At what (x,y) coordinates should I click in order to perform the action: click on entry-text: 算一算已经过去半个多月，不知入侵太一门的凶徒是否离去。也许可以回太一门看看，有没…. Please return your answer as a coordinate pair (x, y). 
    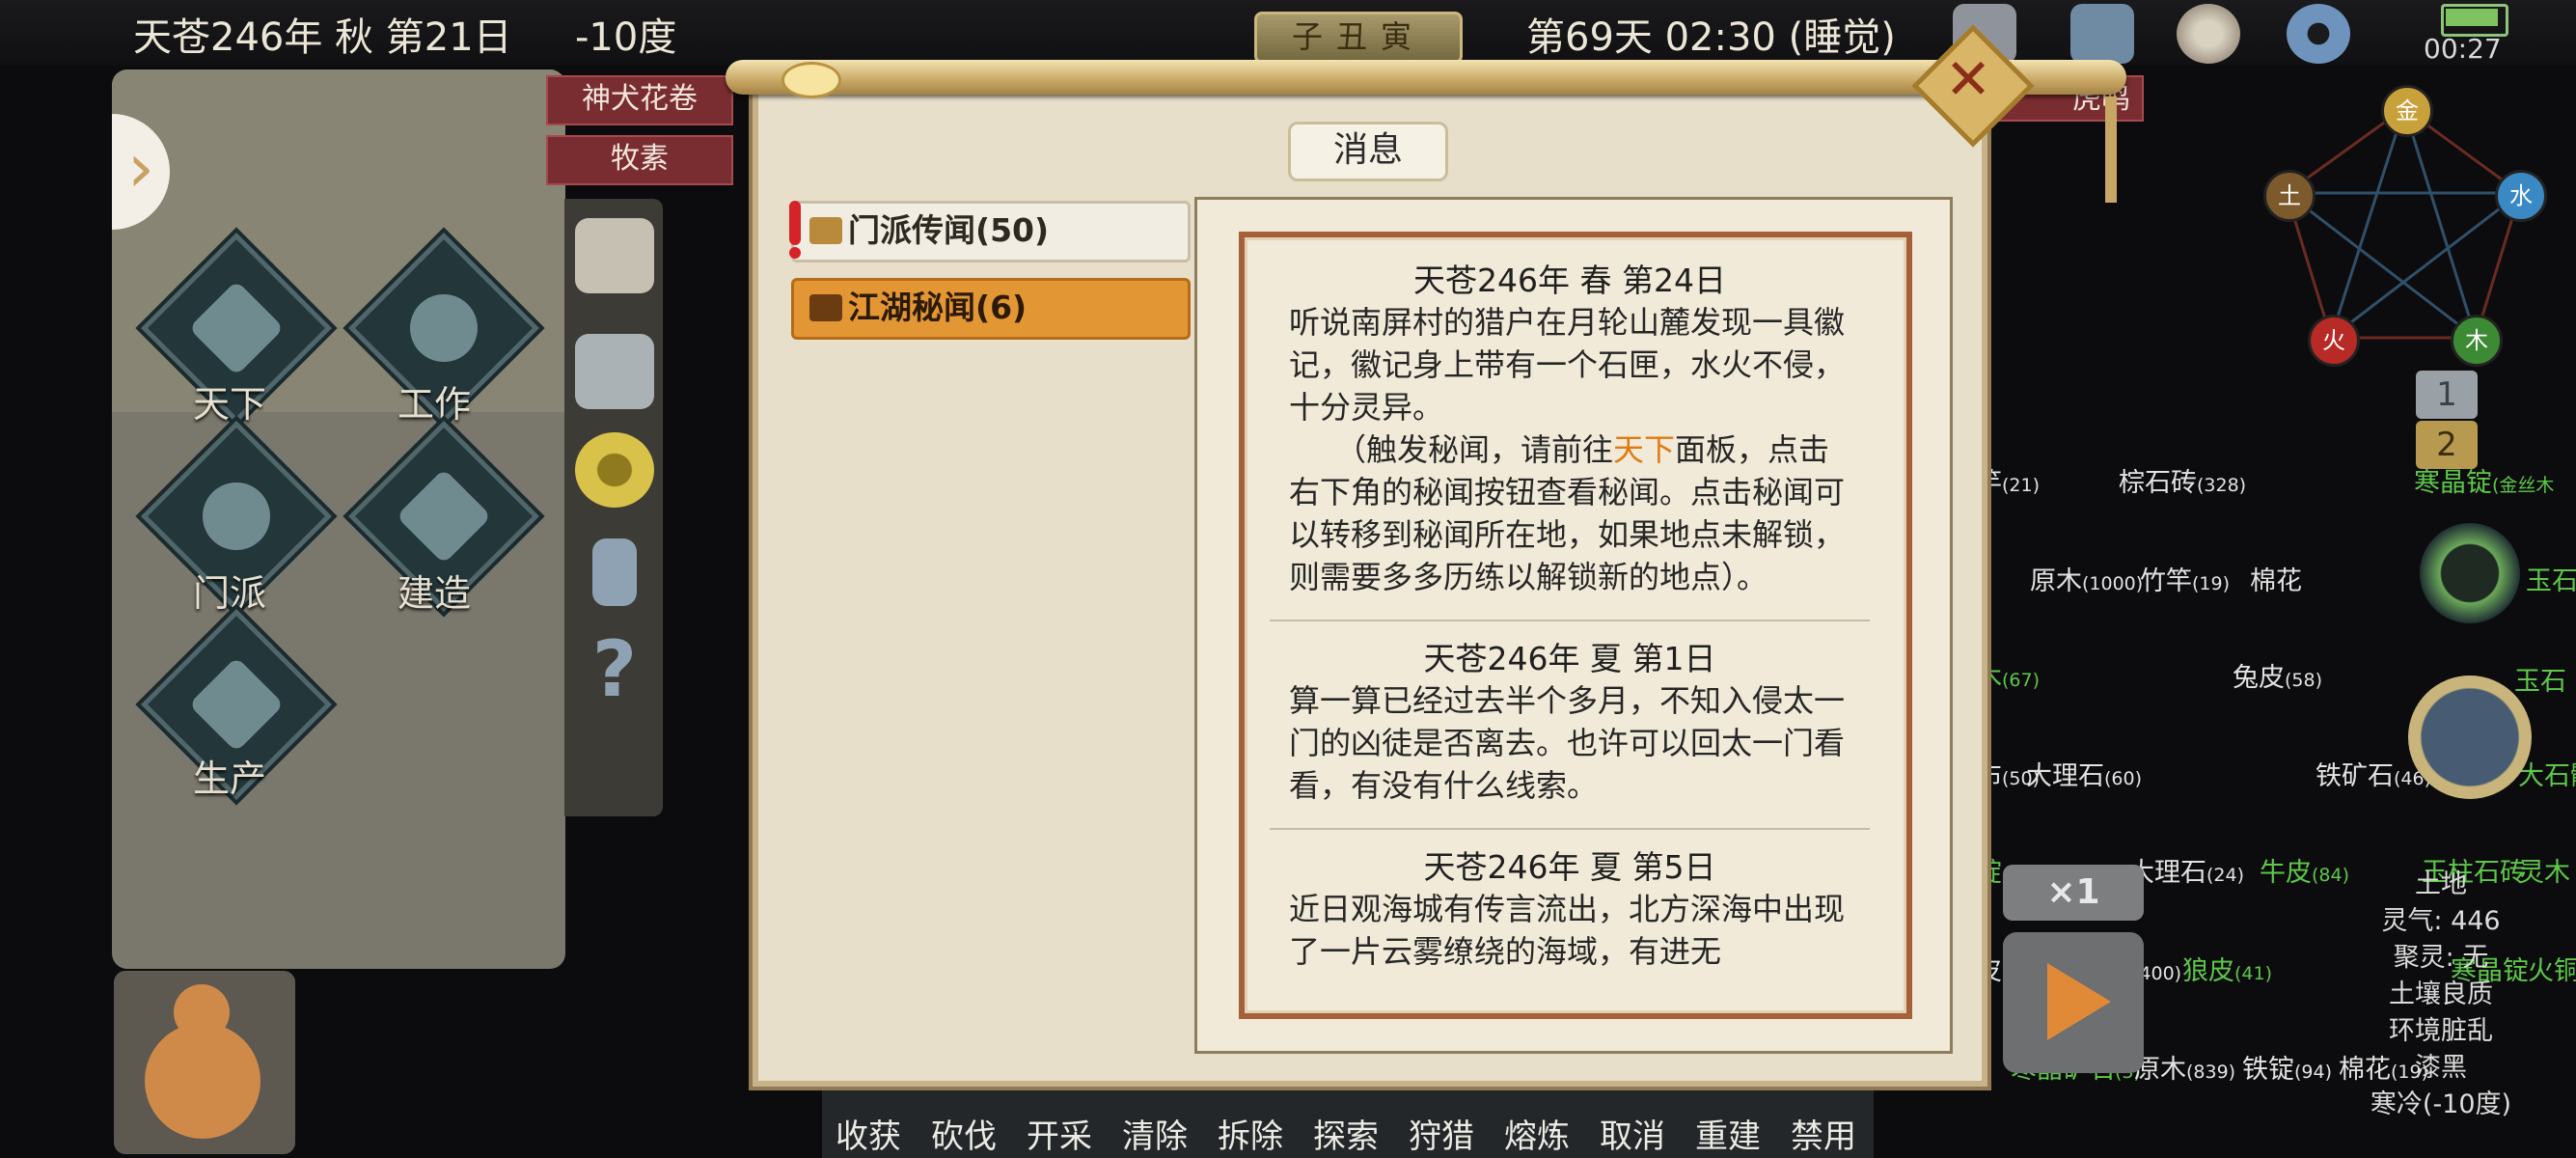
    Looking at the image, I should click on (1568, 743).